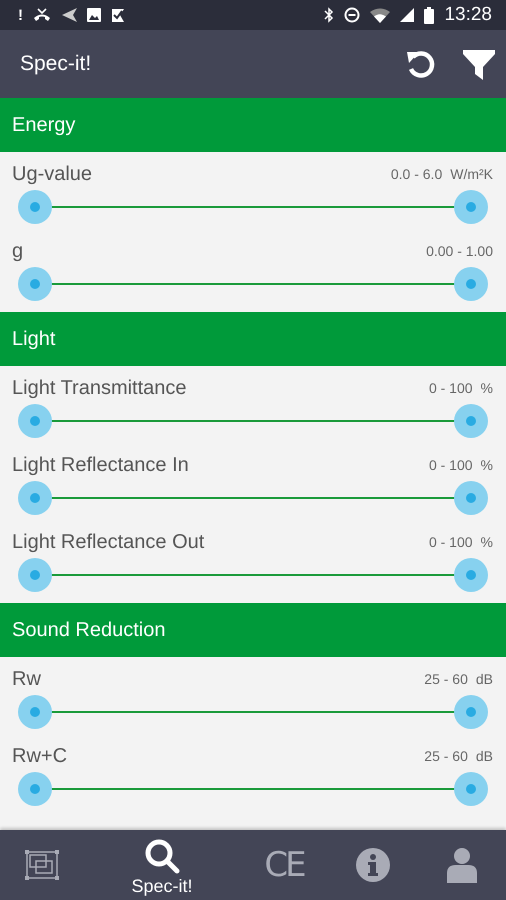  I want to click on section-title: Energy, so click(44, 125).